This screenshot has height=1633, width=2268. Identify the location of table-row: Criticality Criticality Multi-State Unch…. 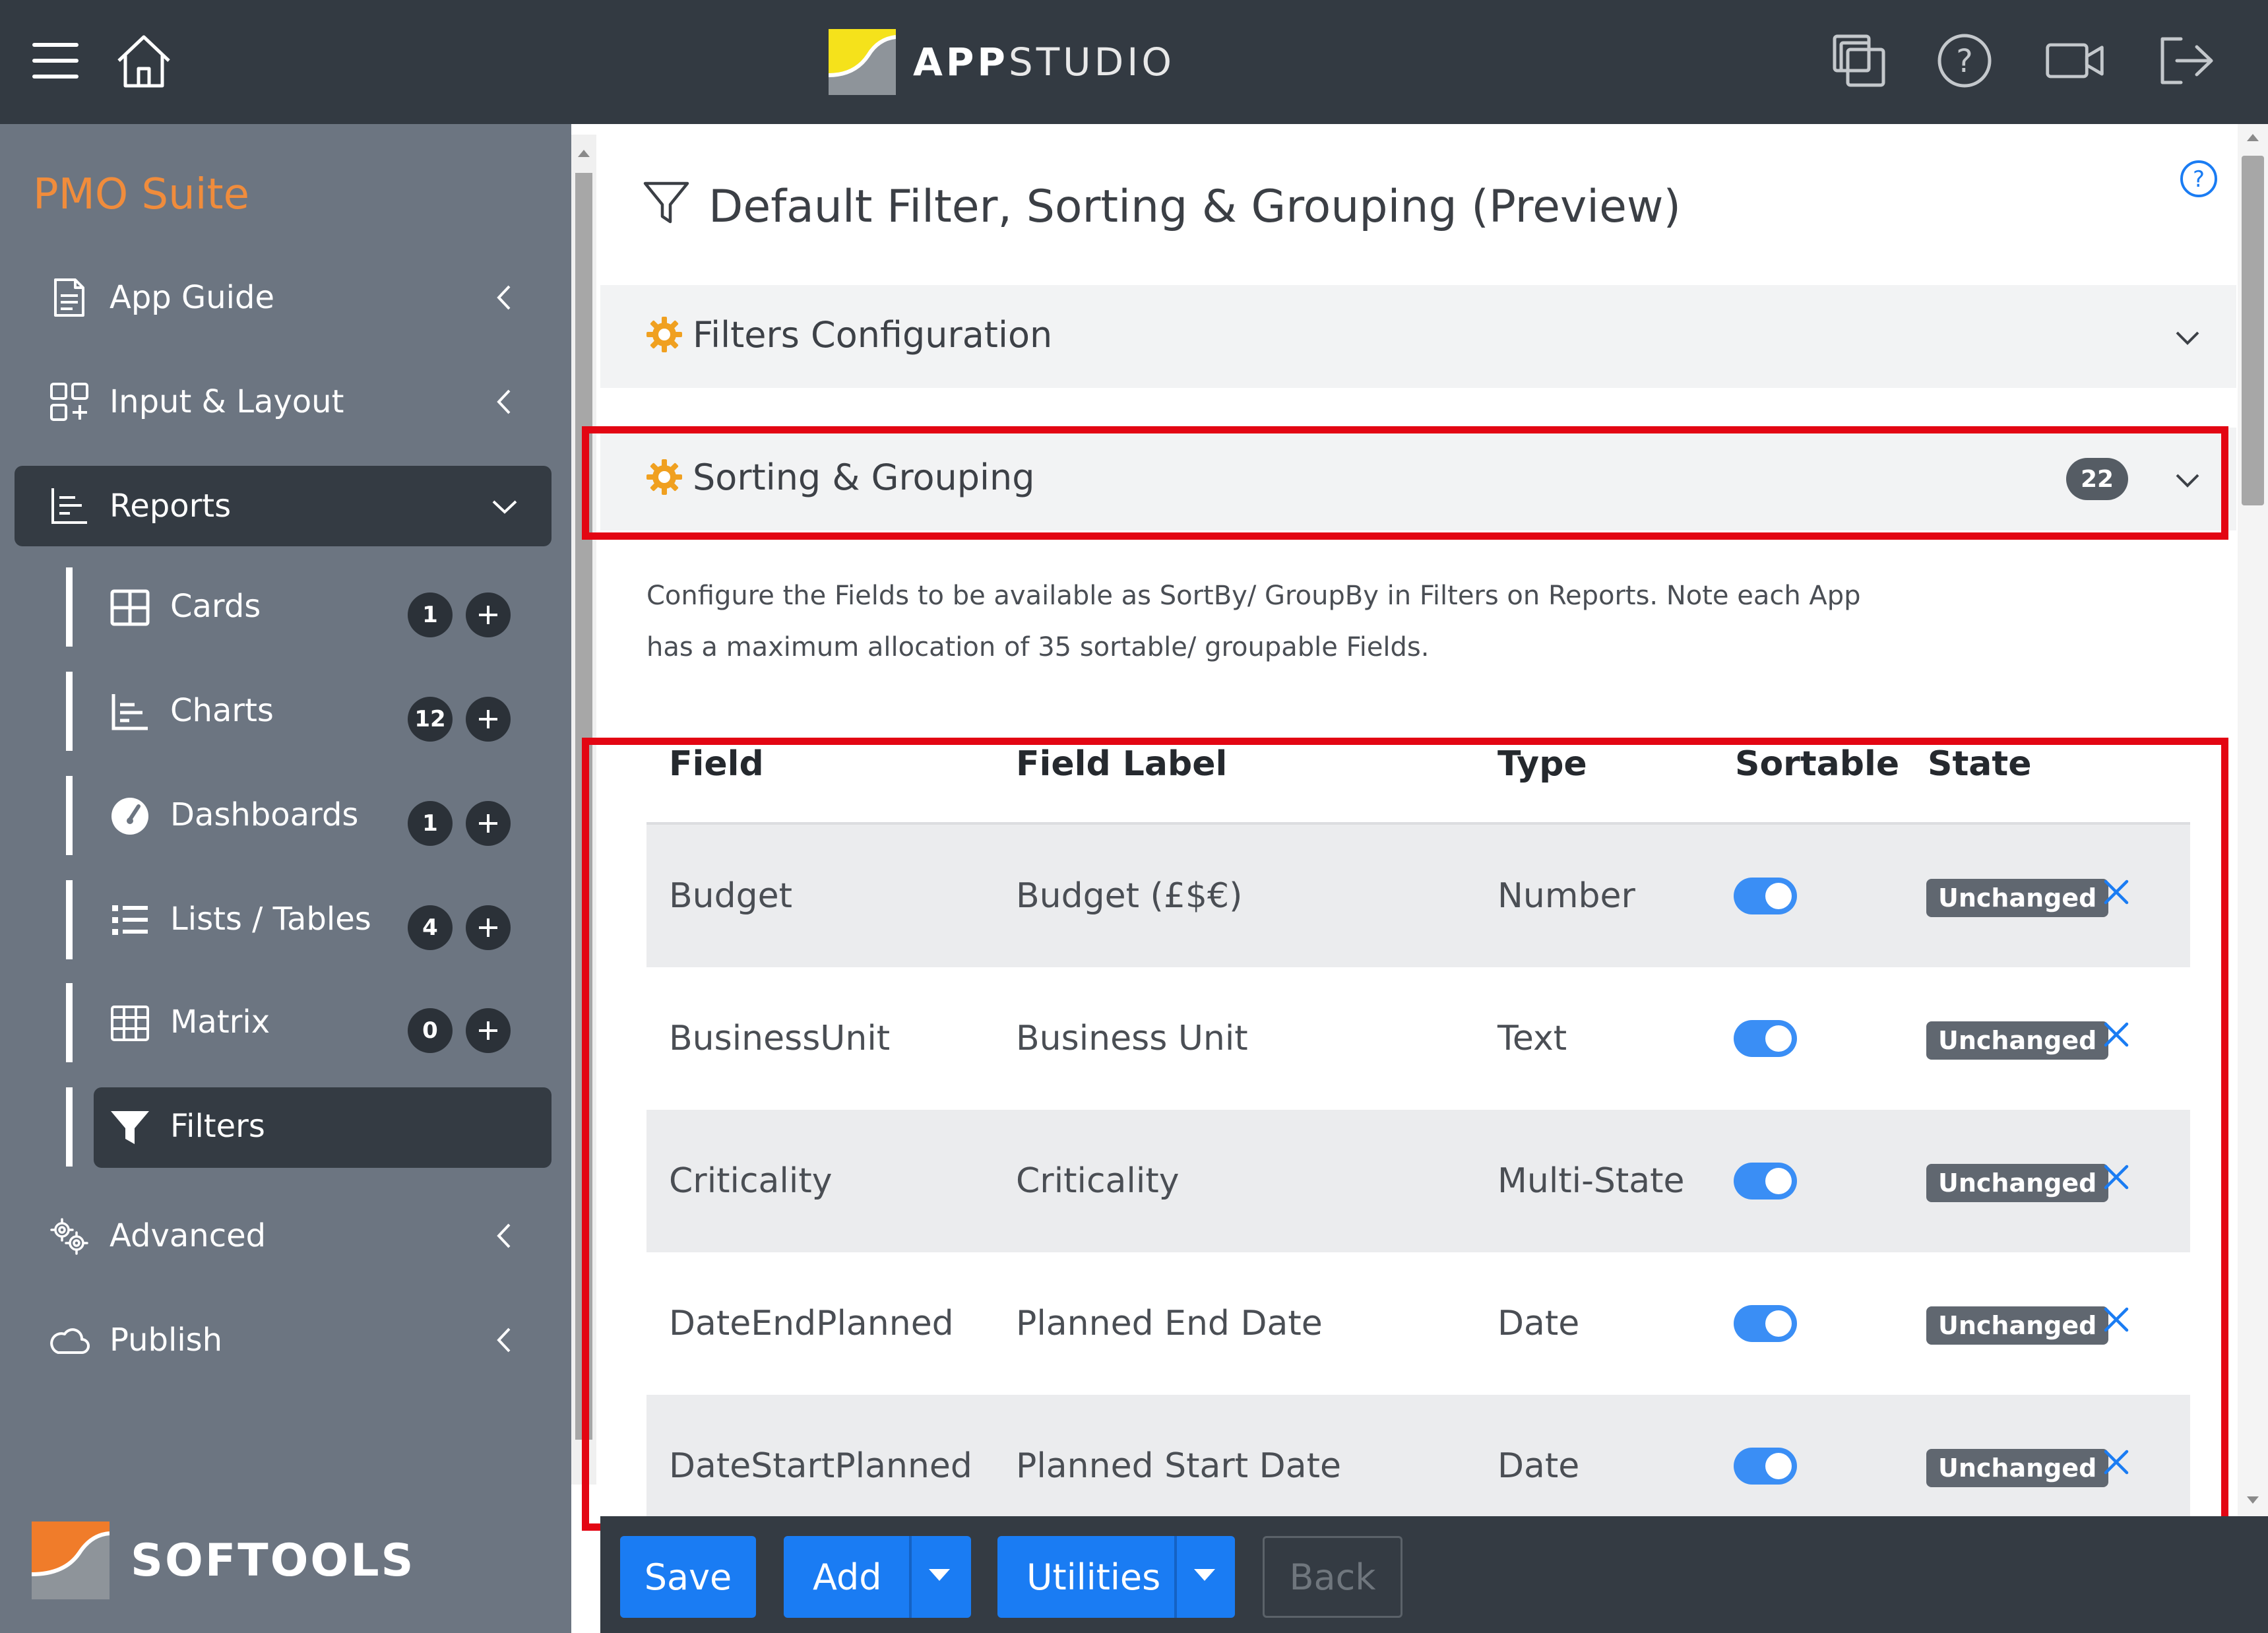
(1418, 1181).